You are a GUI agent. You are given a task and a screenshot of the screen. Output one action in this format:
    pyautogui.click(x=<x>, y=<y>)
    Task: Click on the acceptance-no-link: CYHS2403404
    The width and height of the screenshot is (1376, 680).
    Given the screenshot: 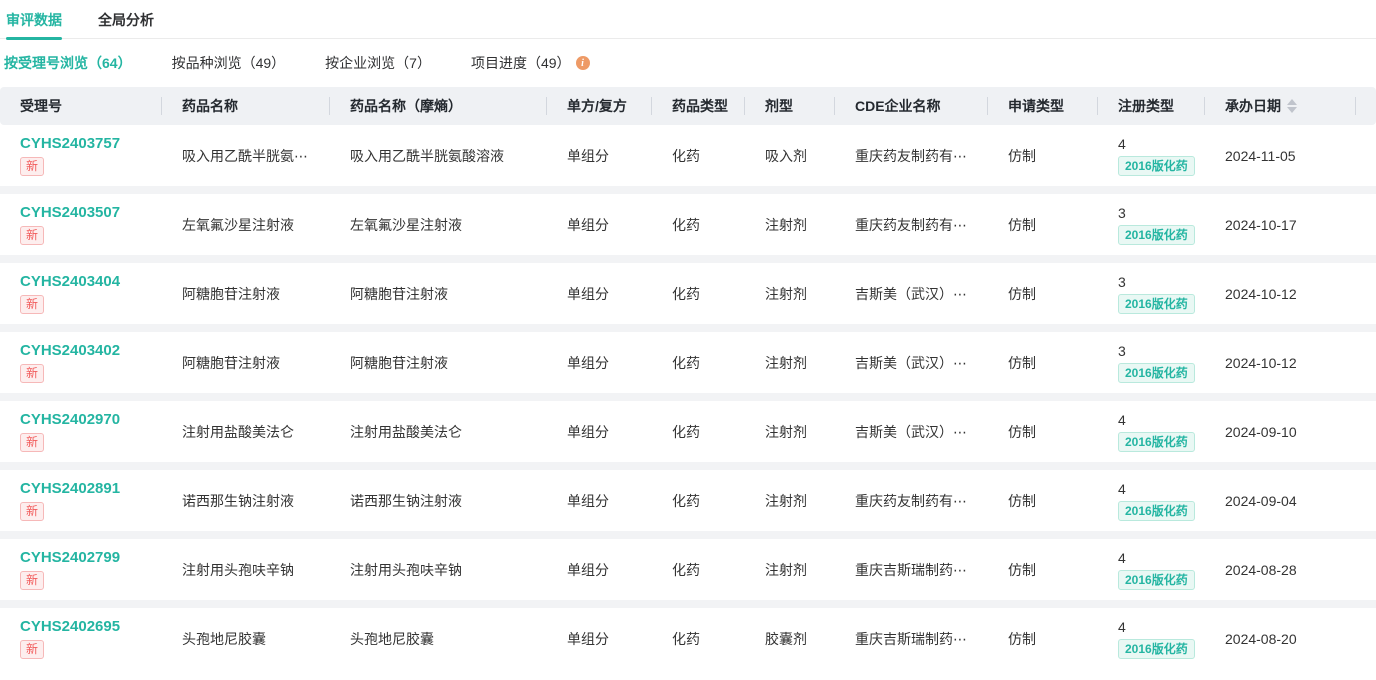 What is the action you would take?
    pyautogui.click(x=91, y=282)
    